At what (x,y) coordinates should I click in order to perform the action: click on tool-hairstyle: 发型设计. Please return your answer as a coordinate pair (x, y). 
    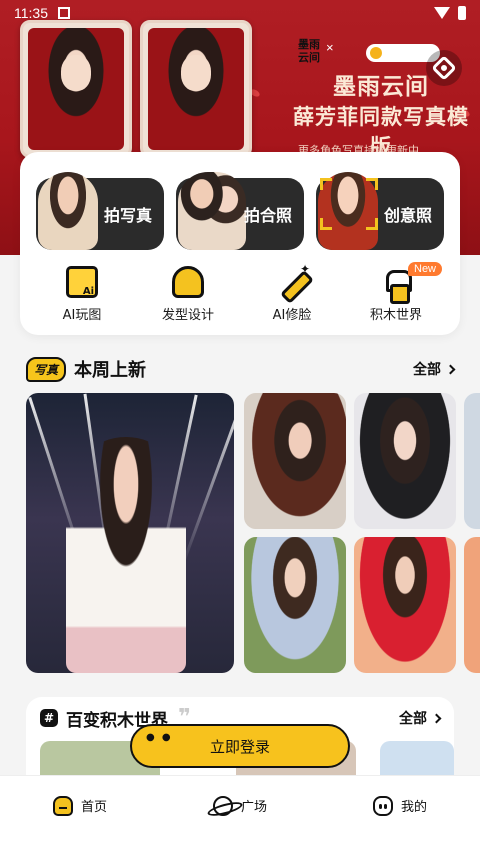
    Looking at the image, I should click on (188, 294).